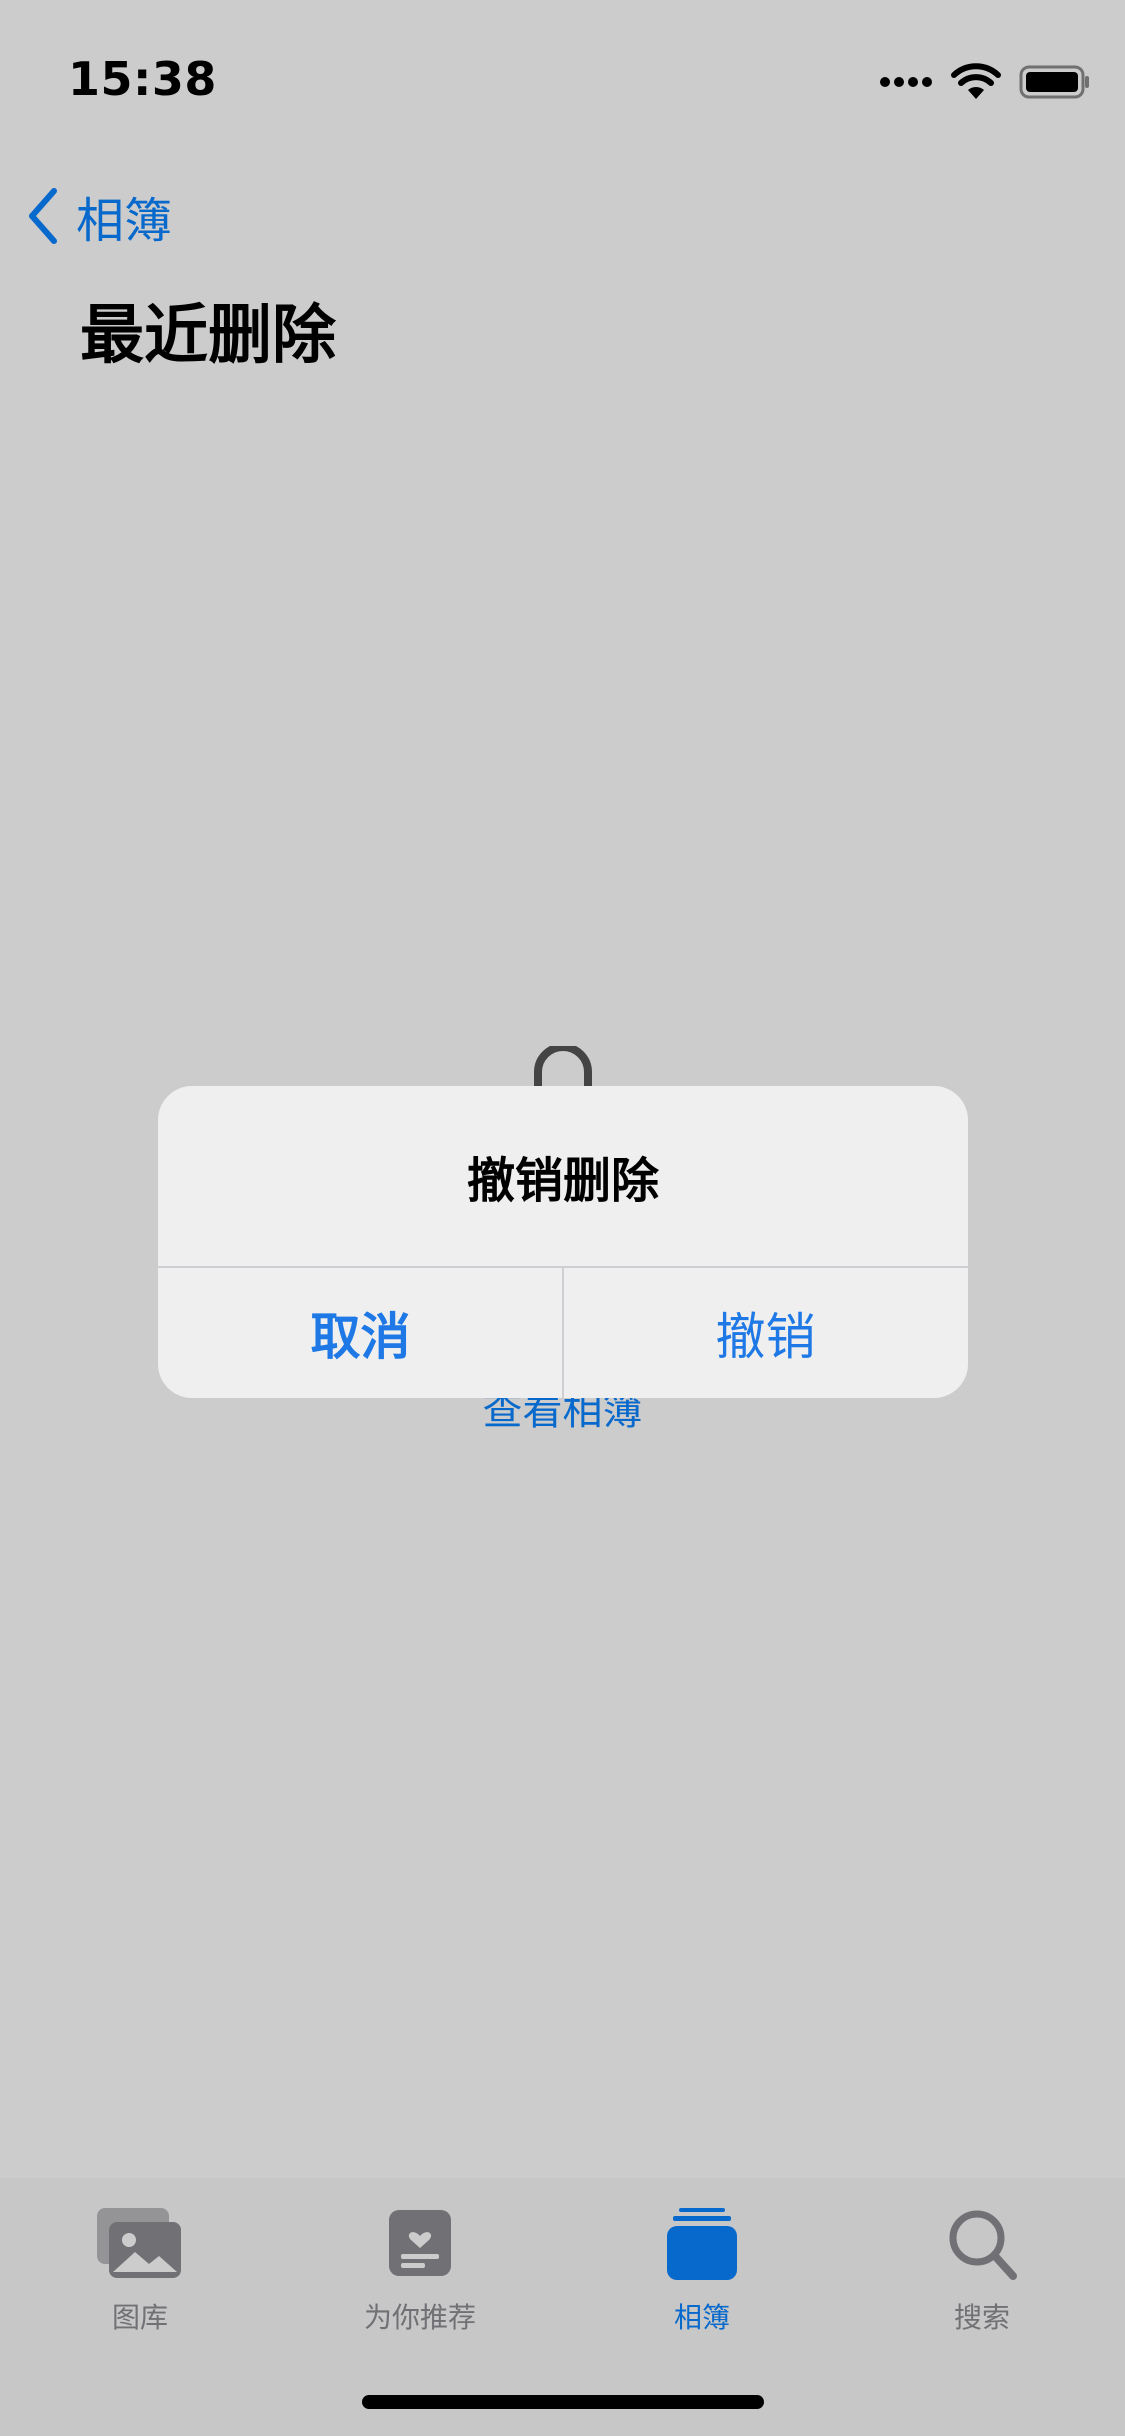 The image size is (1125, 2436). Describe the element at coordinates (563, 1242) in the screenshot. I see `undo-delete-alert: 撤销删除 取消 撤销` at that location.